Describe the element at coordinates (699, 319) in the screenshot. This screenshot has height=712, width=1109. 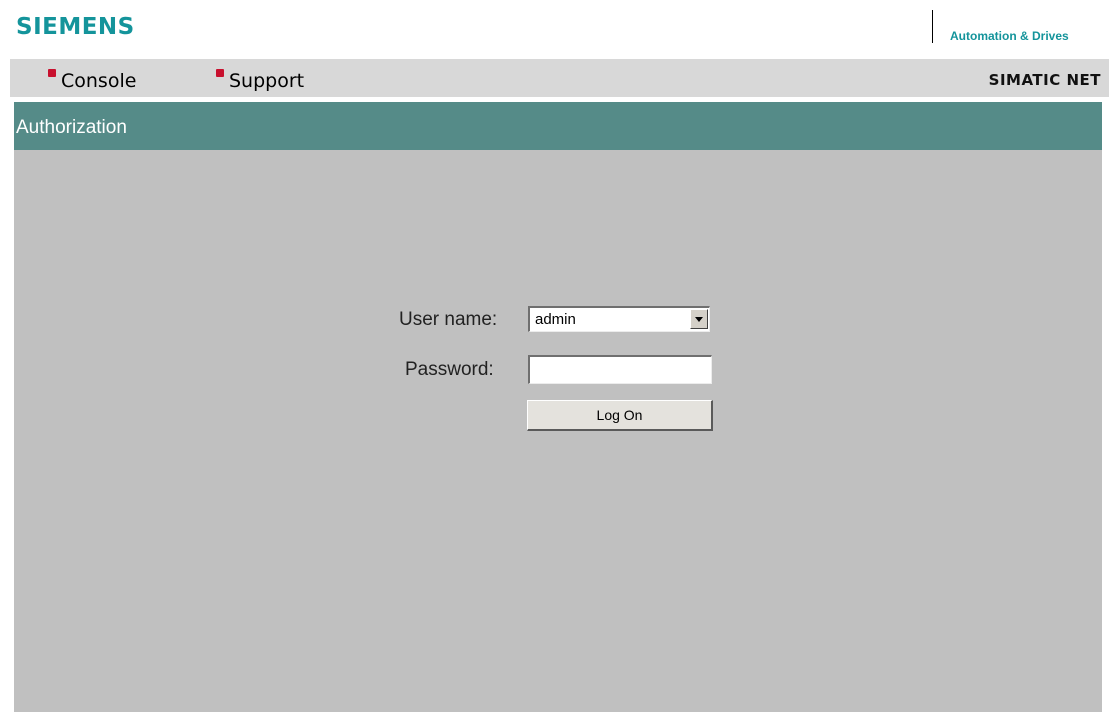
I see `chevron-down-icon` at that location.